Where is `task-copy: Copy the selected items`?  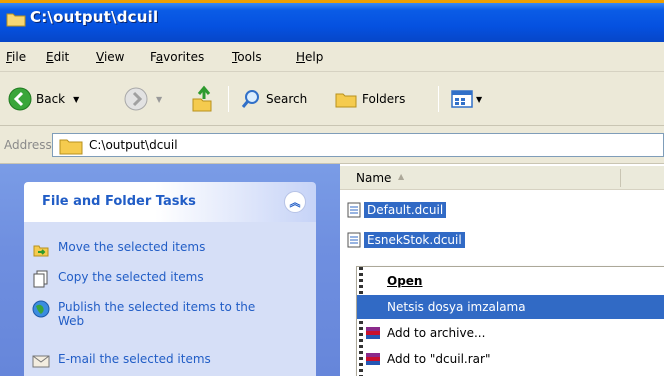
task-copy: Copy the selected items is located at coordinates (118, 279).